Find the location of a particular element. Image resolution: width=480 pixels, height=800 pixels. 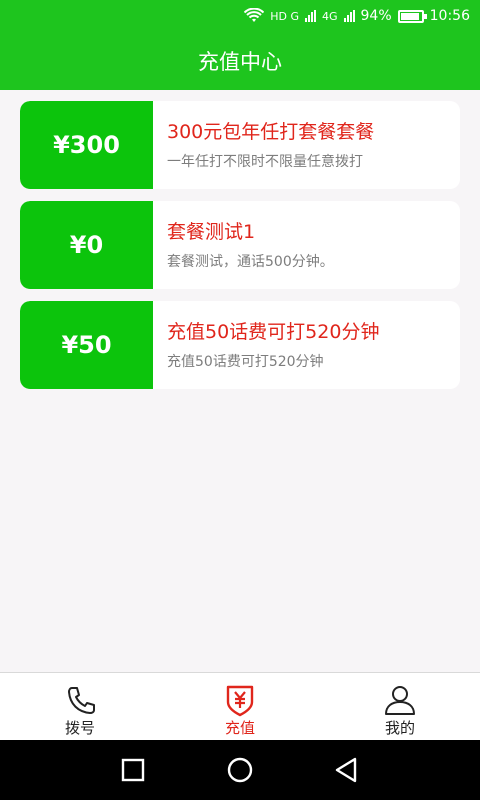

nav-label-recharge: 充值 is located at coordinates (239, 728).